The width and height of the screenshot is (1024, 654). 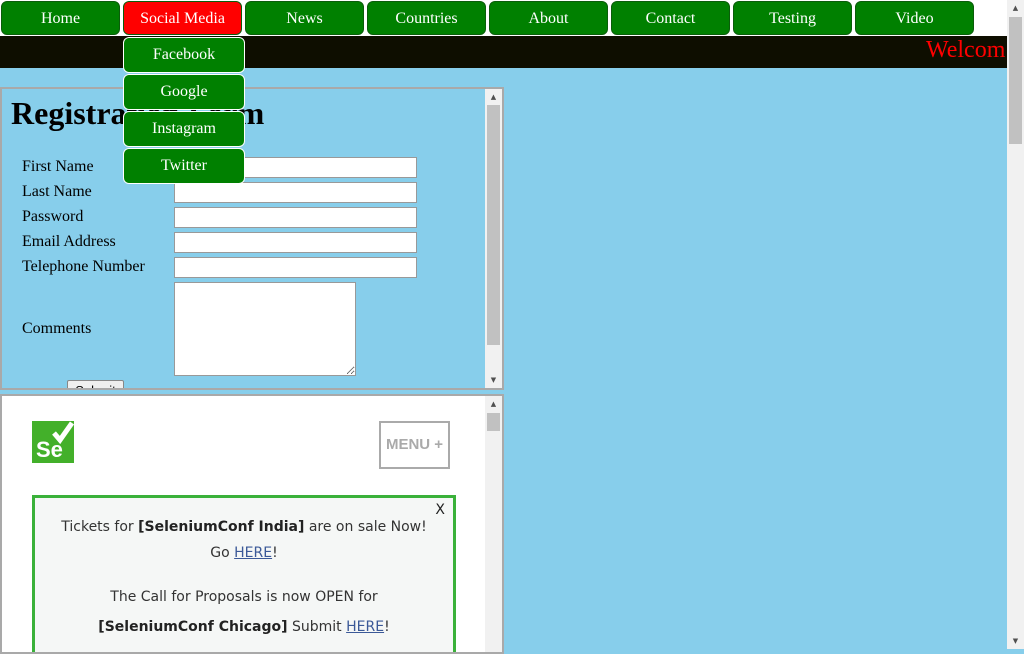 I want to click on registration-frame-scrollbar: ▲ ▼, so click(x=493, y=238).